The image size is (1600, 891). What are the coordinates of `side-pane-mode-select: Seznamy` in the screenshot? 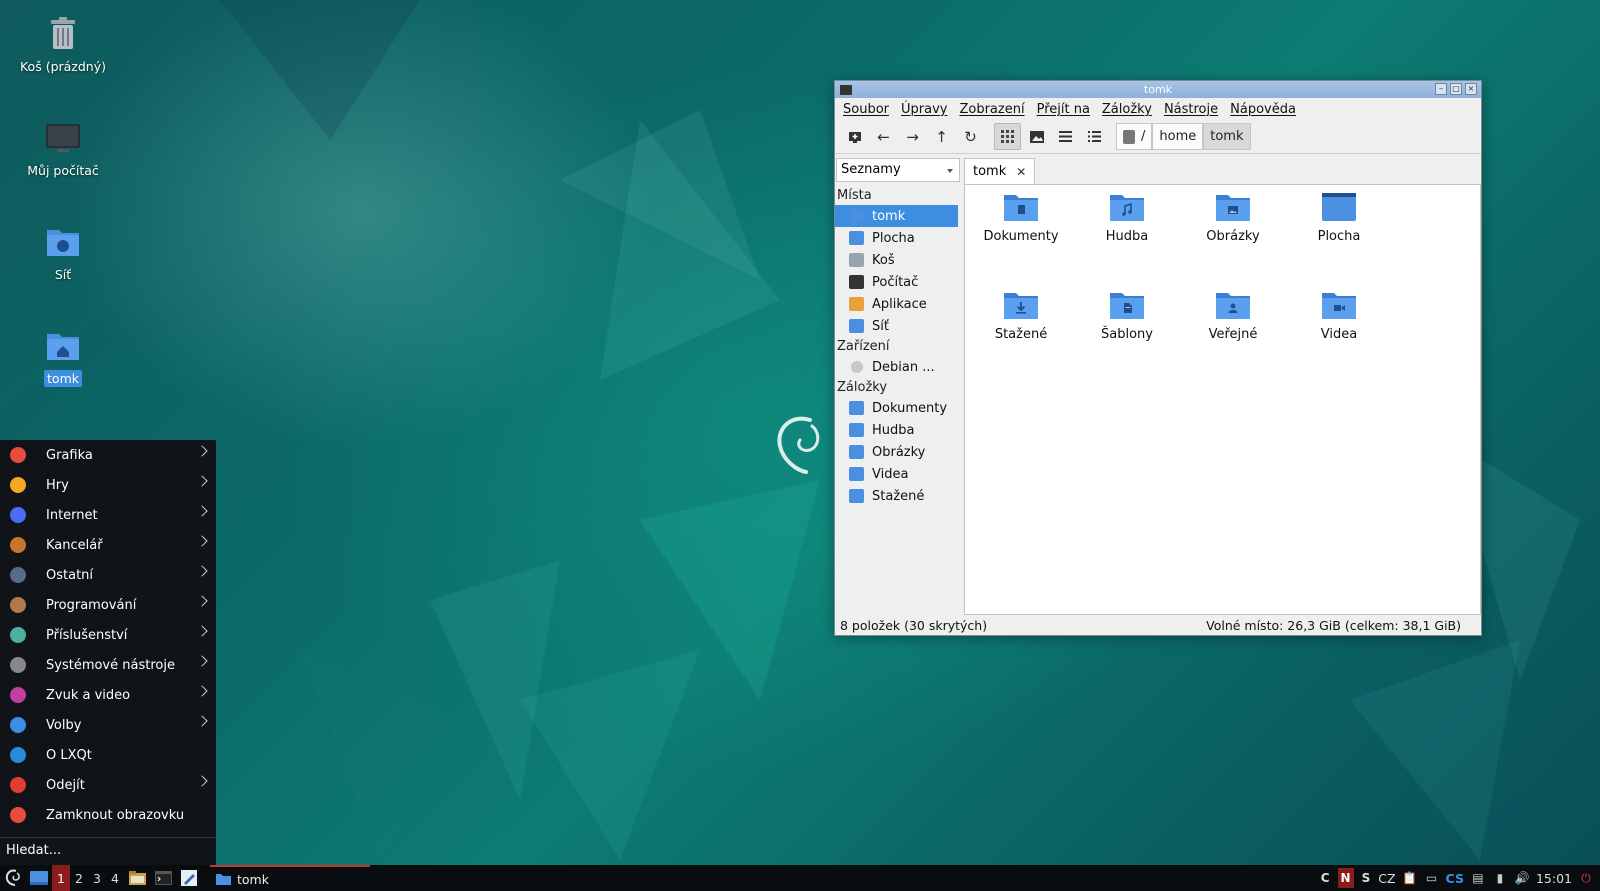 It's located at (898, 170).